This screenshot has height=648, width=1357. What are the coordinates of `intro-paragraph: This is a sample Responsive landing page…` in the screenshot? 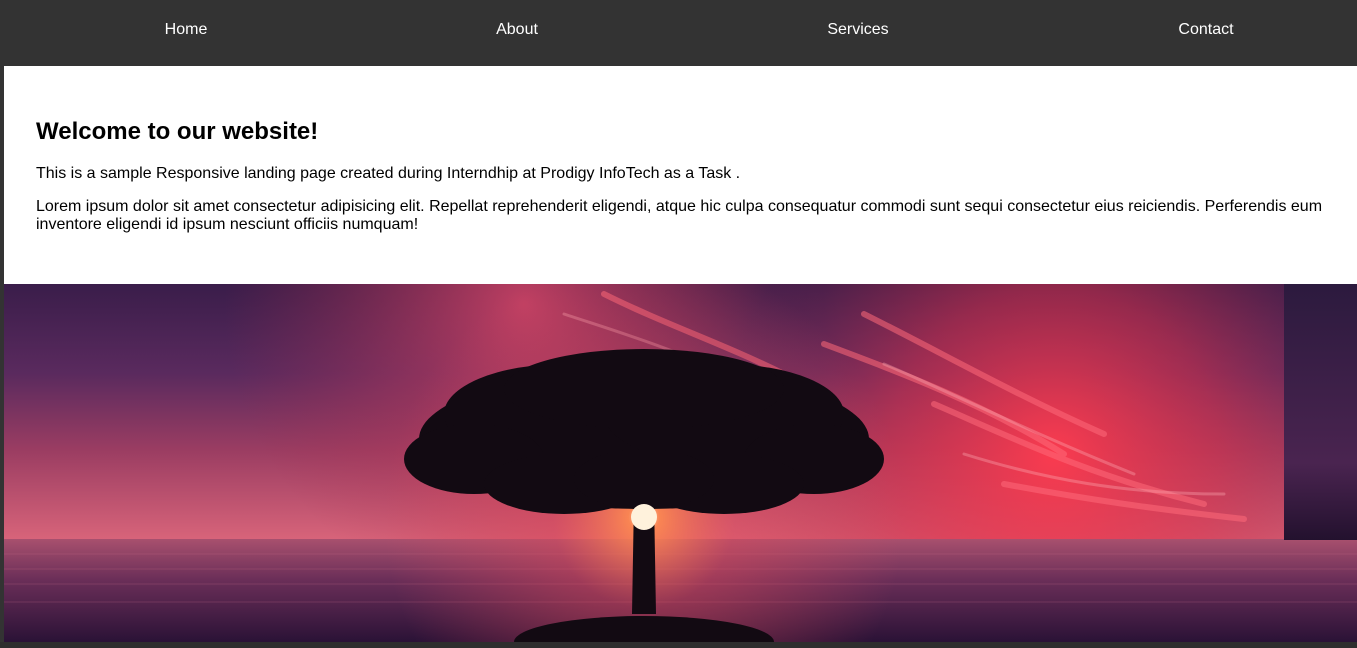 It's located at (388, 173).